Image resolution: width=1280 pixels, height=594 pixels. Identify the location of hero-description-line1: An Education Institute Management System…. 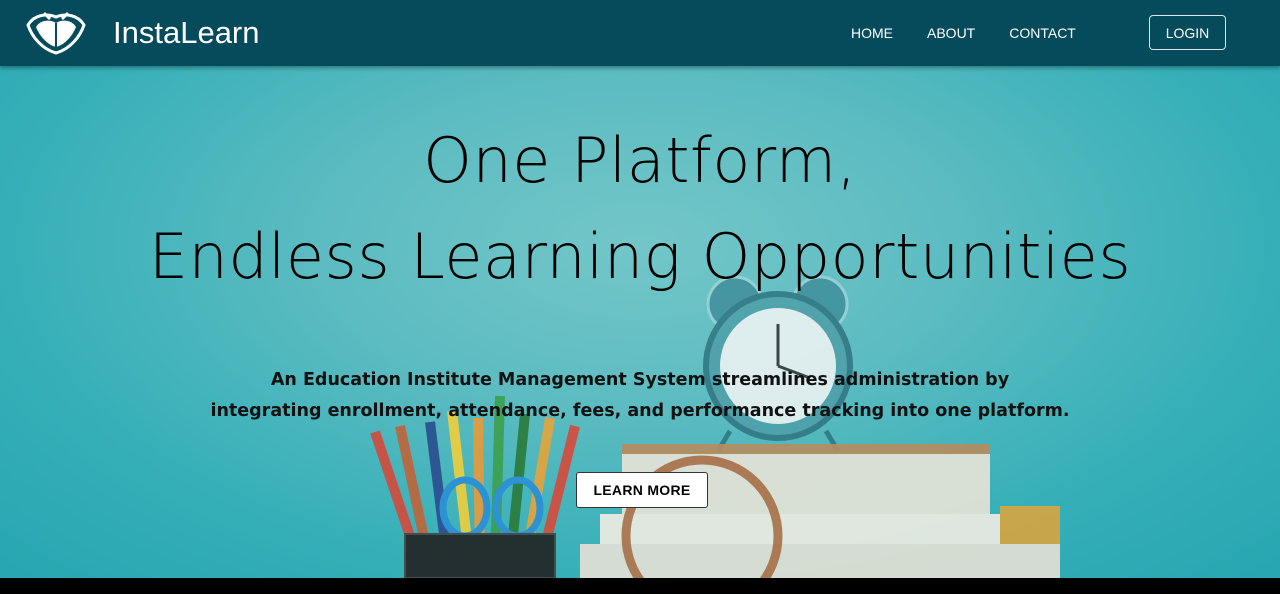
(640, 380).